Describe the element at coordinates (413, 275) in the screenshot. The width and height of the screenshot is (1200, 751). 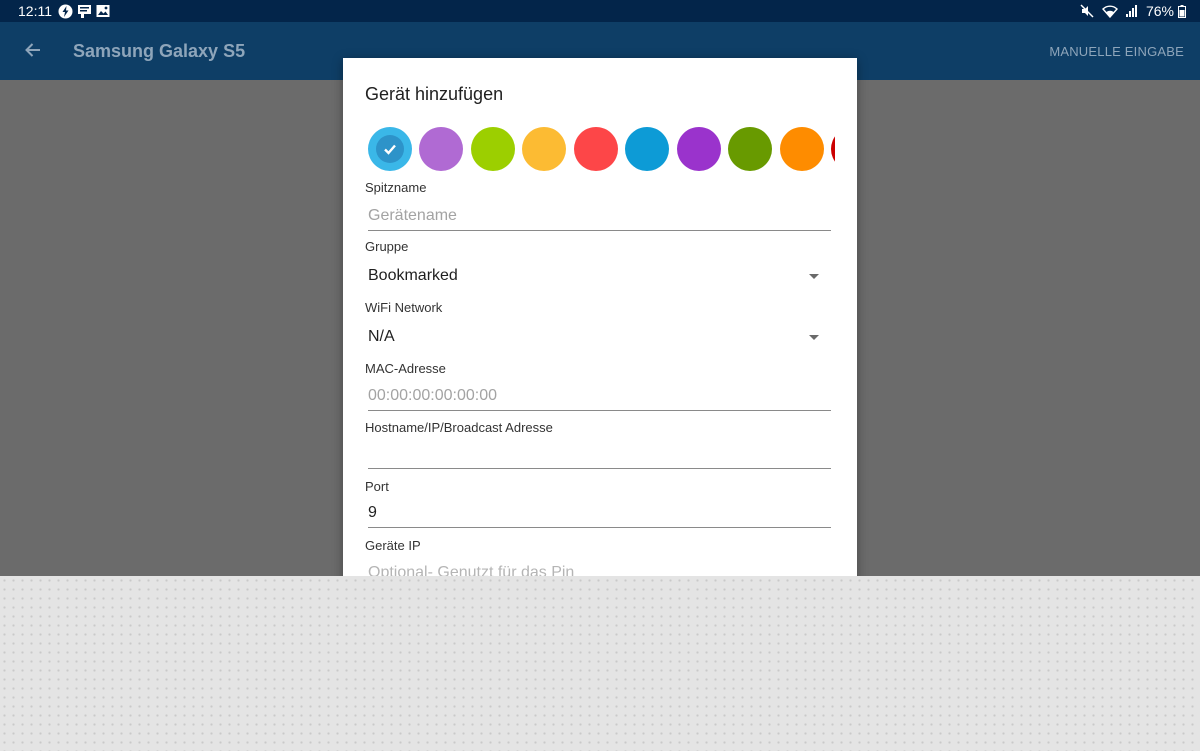
I see `group-value: Bookmarked` at that location.